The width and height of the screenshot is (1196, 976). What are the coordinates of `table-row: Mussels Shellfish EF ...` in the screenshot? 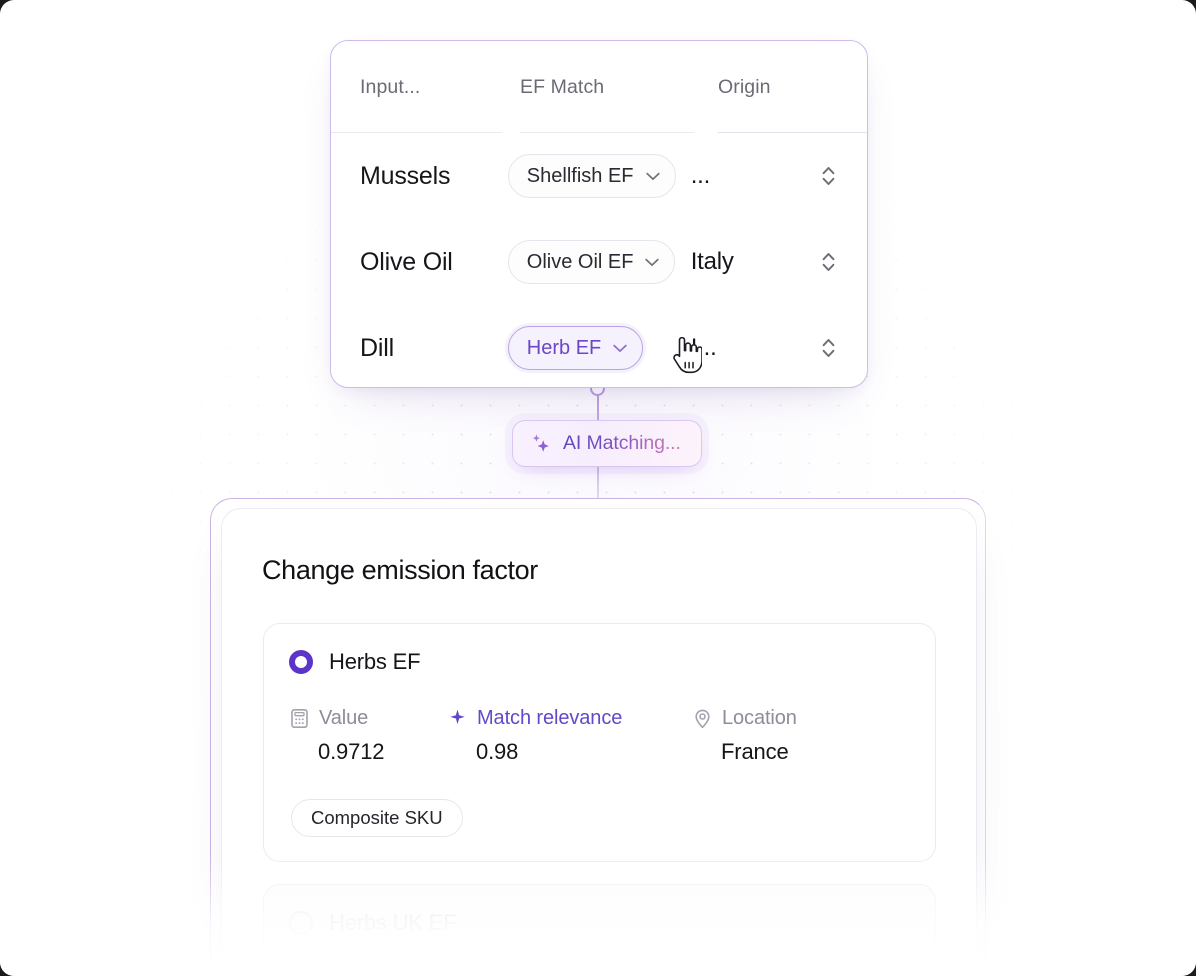 It's located at (599, 176).